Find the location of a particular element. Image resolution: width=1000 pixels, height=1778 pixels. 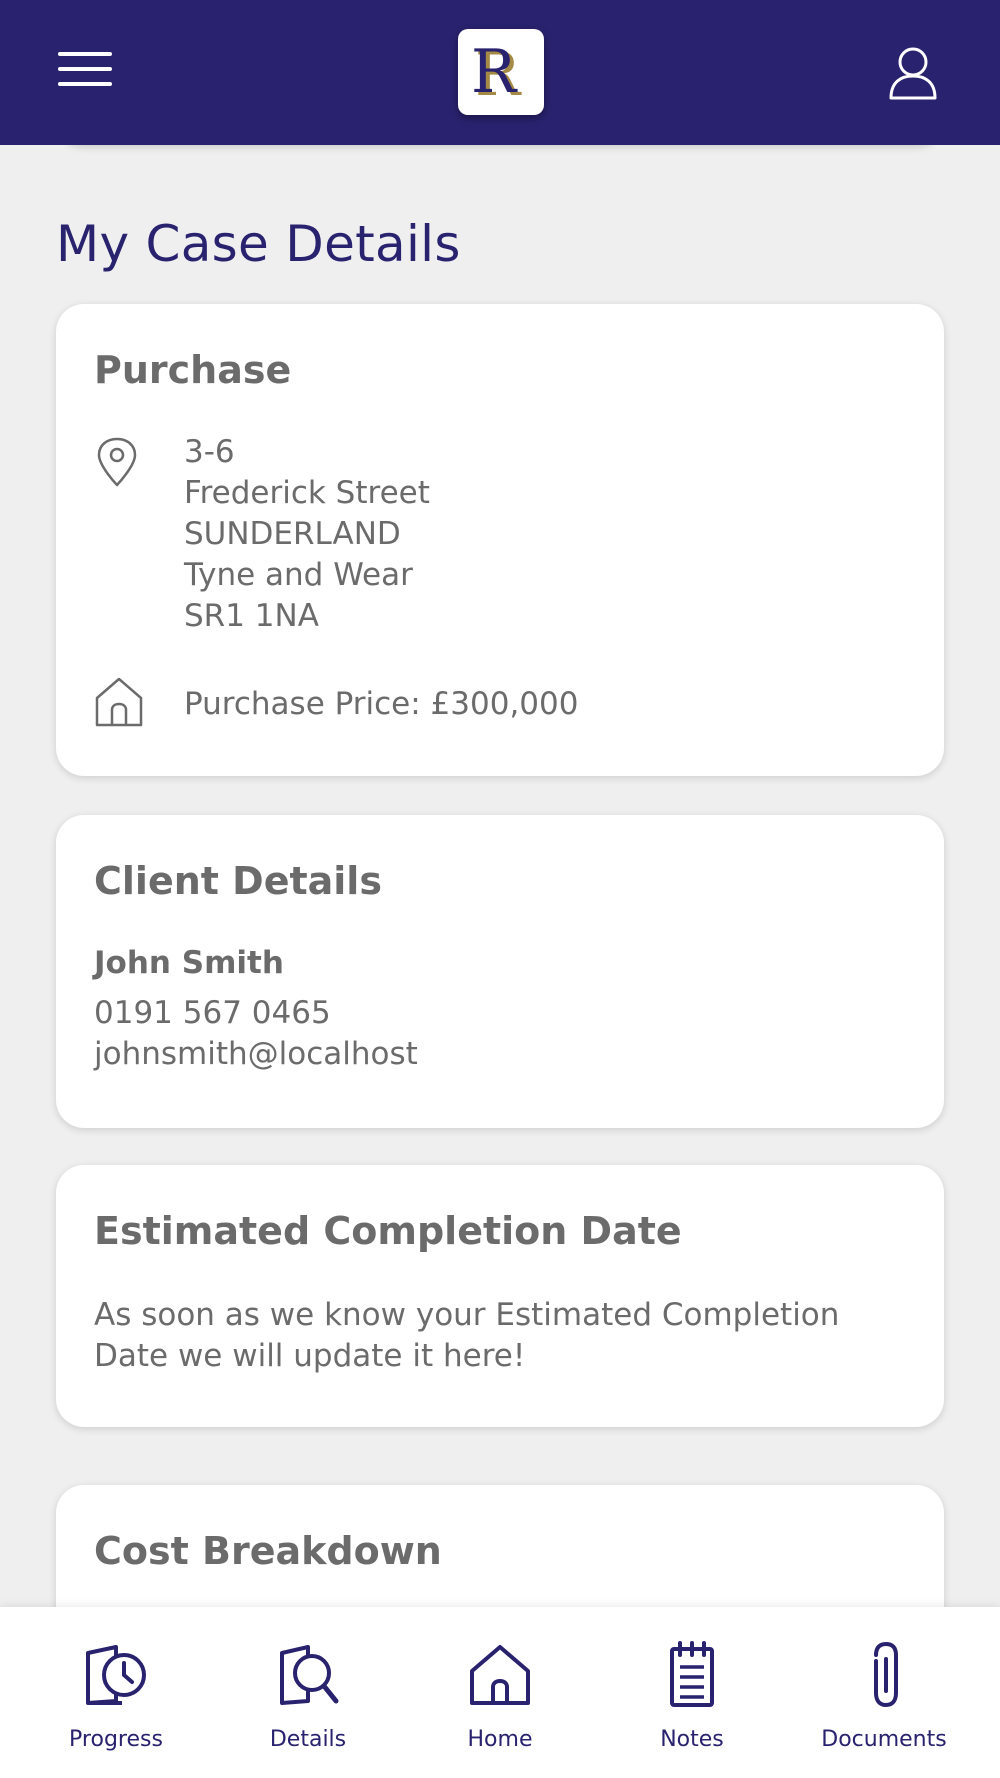

nav-home-label: Home is located at coordinates (500, 1739).